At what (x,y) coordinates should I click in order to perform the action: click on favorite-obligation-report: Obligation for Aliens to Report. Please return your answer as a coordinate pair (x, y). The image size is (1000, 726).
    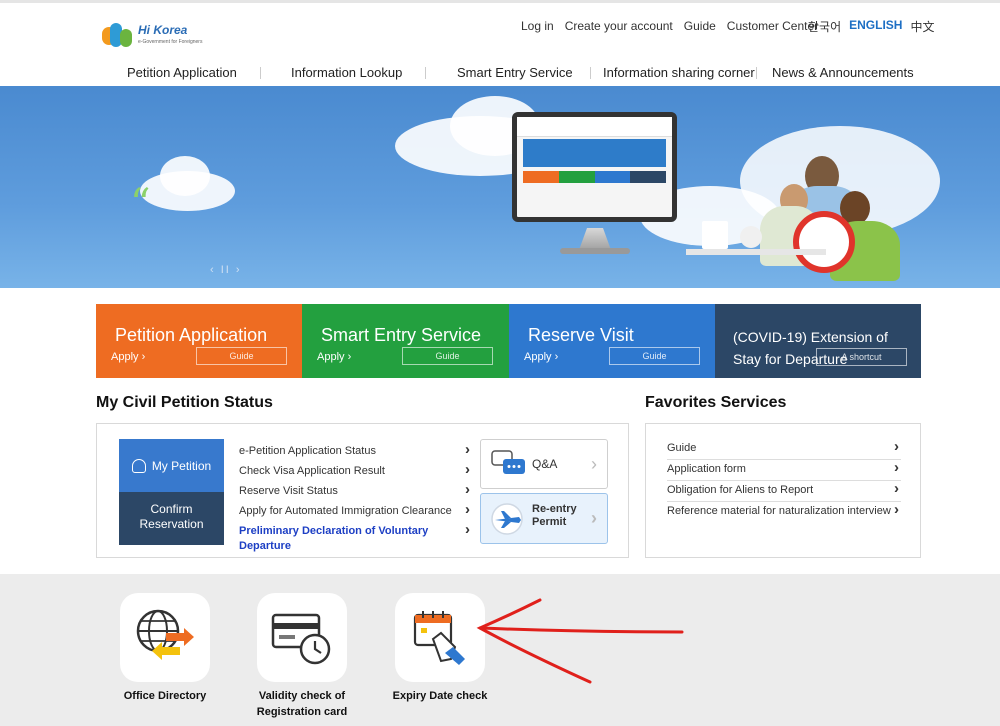
    Looking at the image, I should click on (784, 490).